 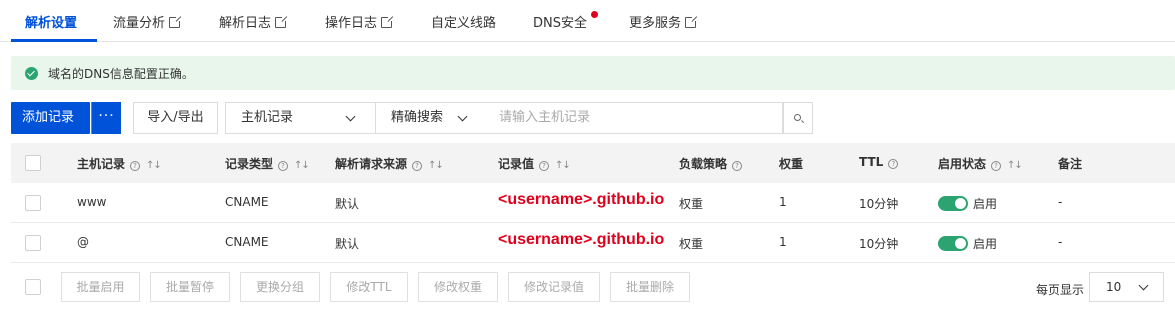 I want to click on column-strategy: 负载策略?, so click(x=711, y=163).